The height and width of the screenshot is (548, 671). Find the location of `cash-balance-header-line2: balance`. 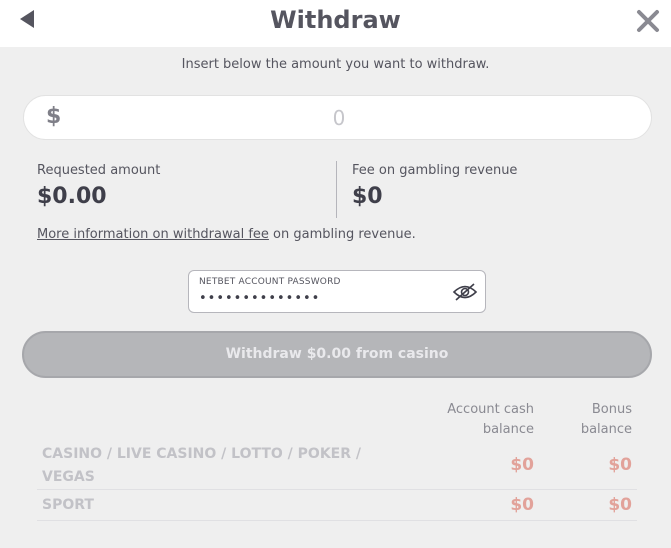

cash-balance-header-line2: balance is located at coordinates (508, 429).